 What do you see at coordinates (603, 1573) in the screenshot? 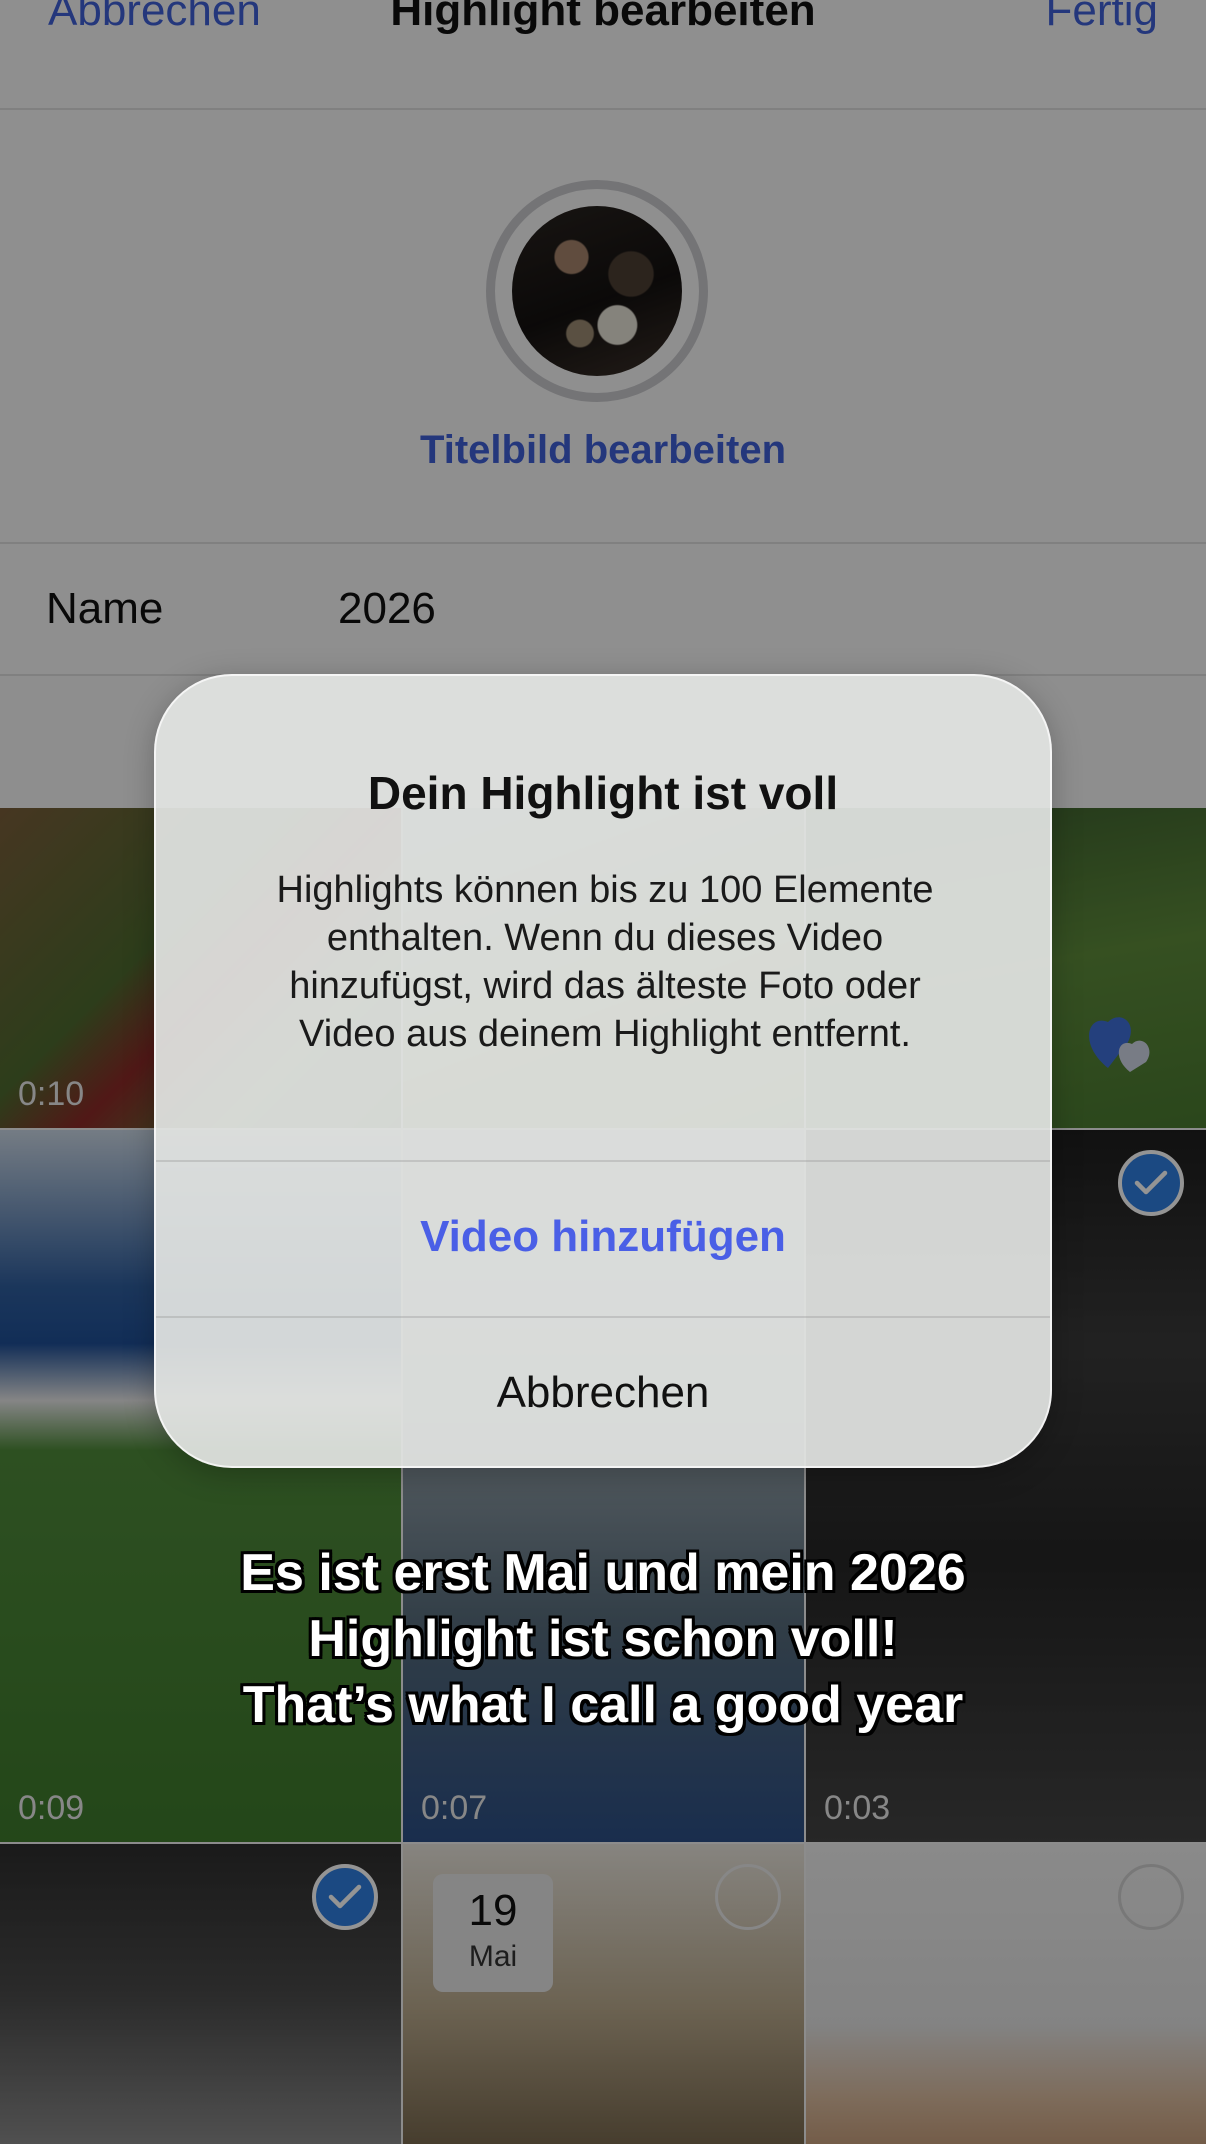
I see `caption-line: Es ist erst Mai und mein 2026` at bounding box center [603, 1573].